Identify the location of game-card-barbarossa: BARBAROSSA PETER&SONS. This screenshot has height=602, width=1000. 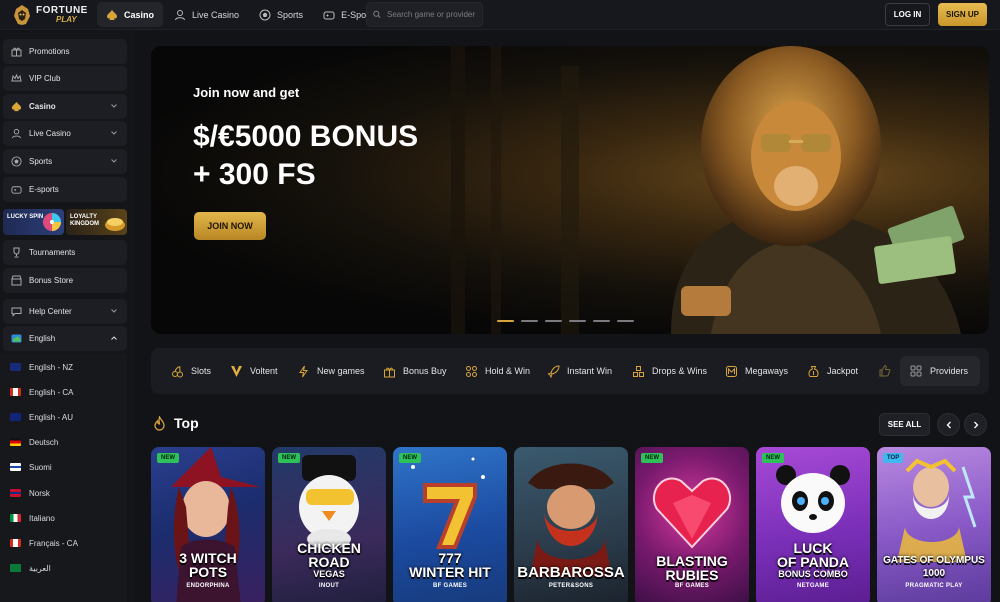
(571, 524).